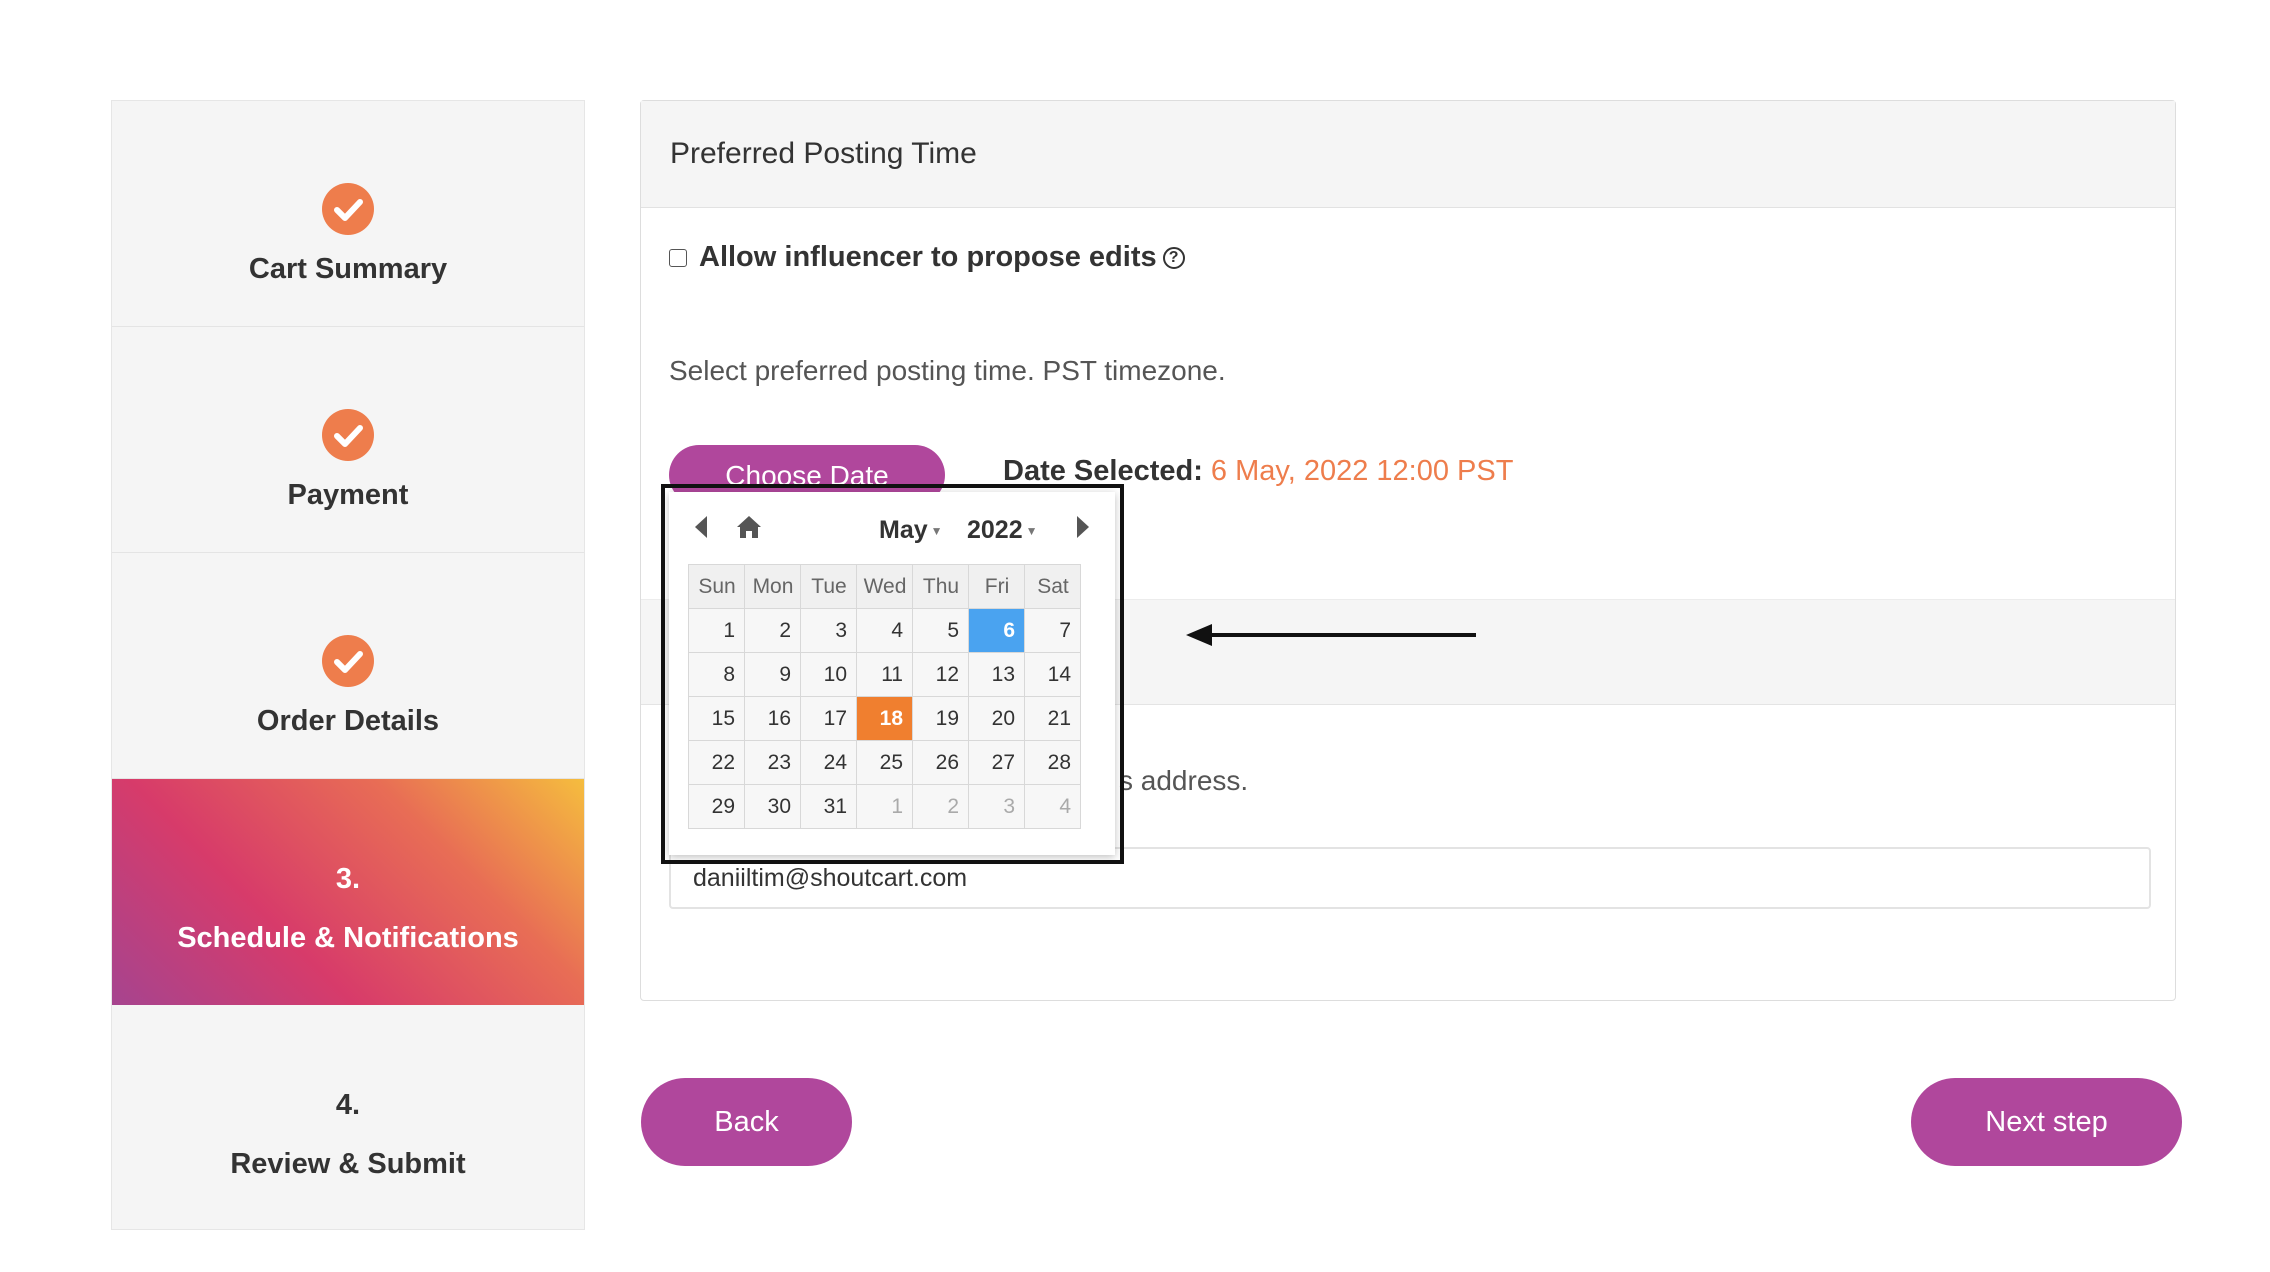 The height and width of the screenshot is (1272, 2270). I want to click on allow-edits-label: Allow influencer to propose edits, so click(928, 257).